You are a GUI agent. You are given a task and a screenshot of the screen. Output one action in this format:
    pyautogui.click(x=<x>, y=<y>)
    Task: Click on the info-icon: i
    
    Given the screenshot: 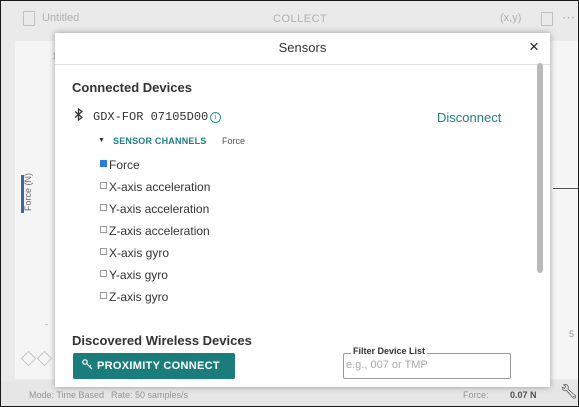 What is the action you would take?
    pyautogui.click(x=215, y=117)
    